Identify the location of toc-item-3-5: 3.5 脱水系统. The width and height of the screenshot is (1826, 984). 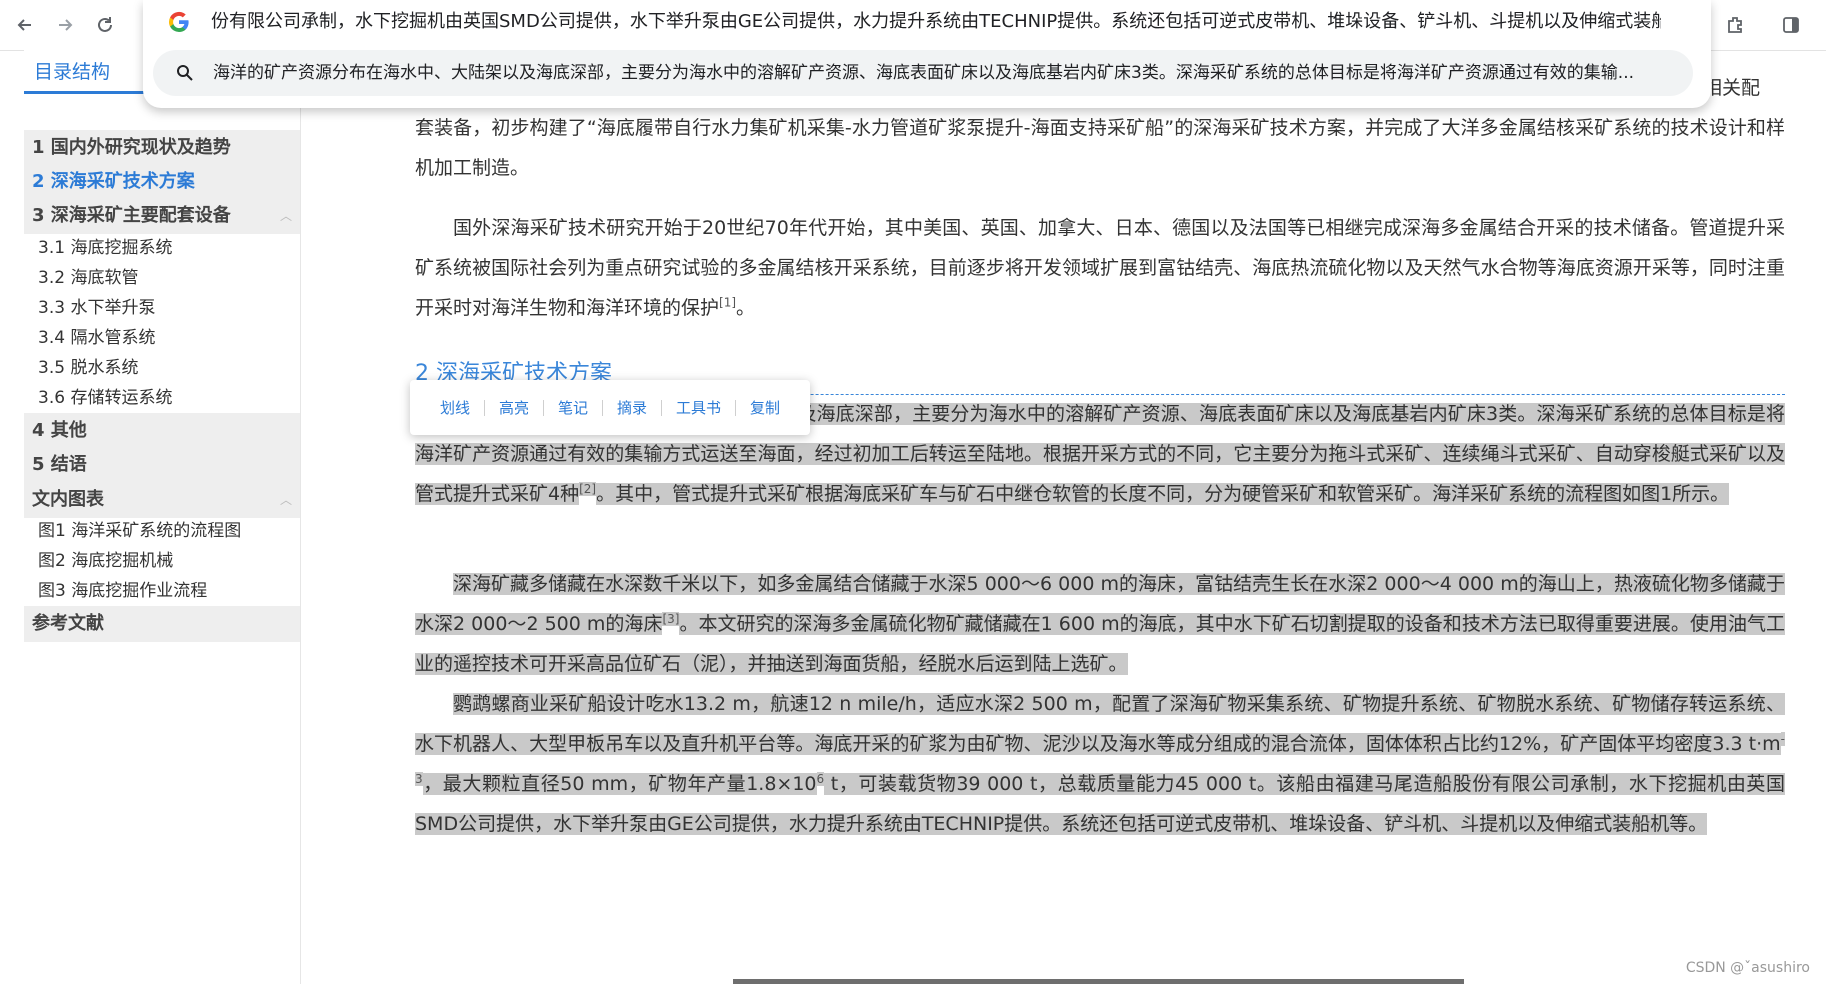
(162, 368).